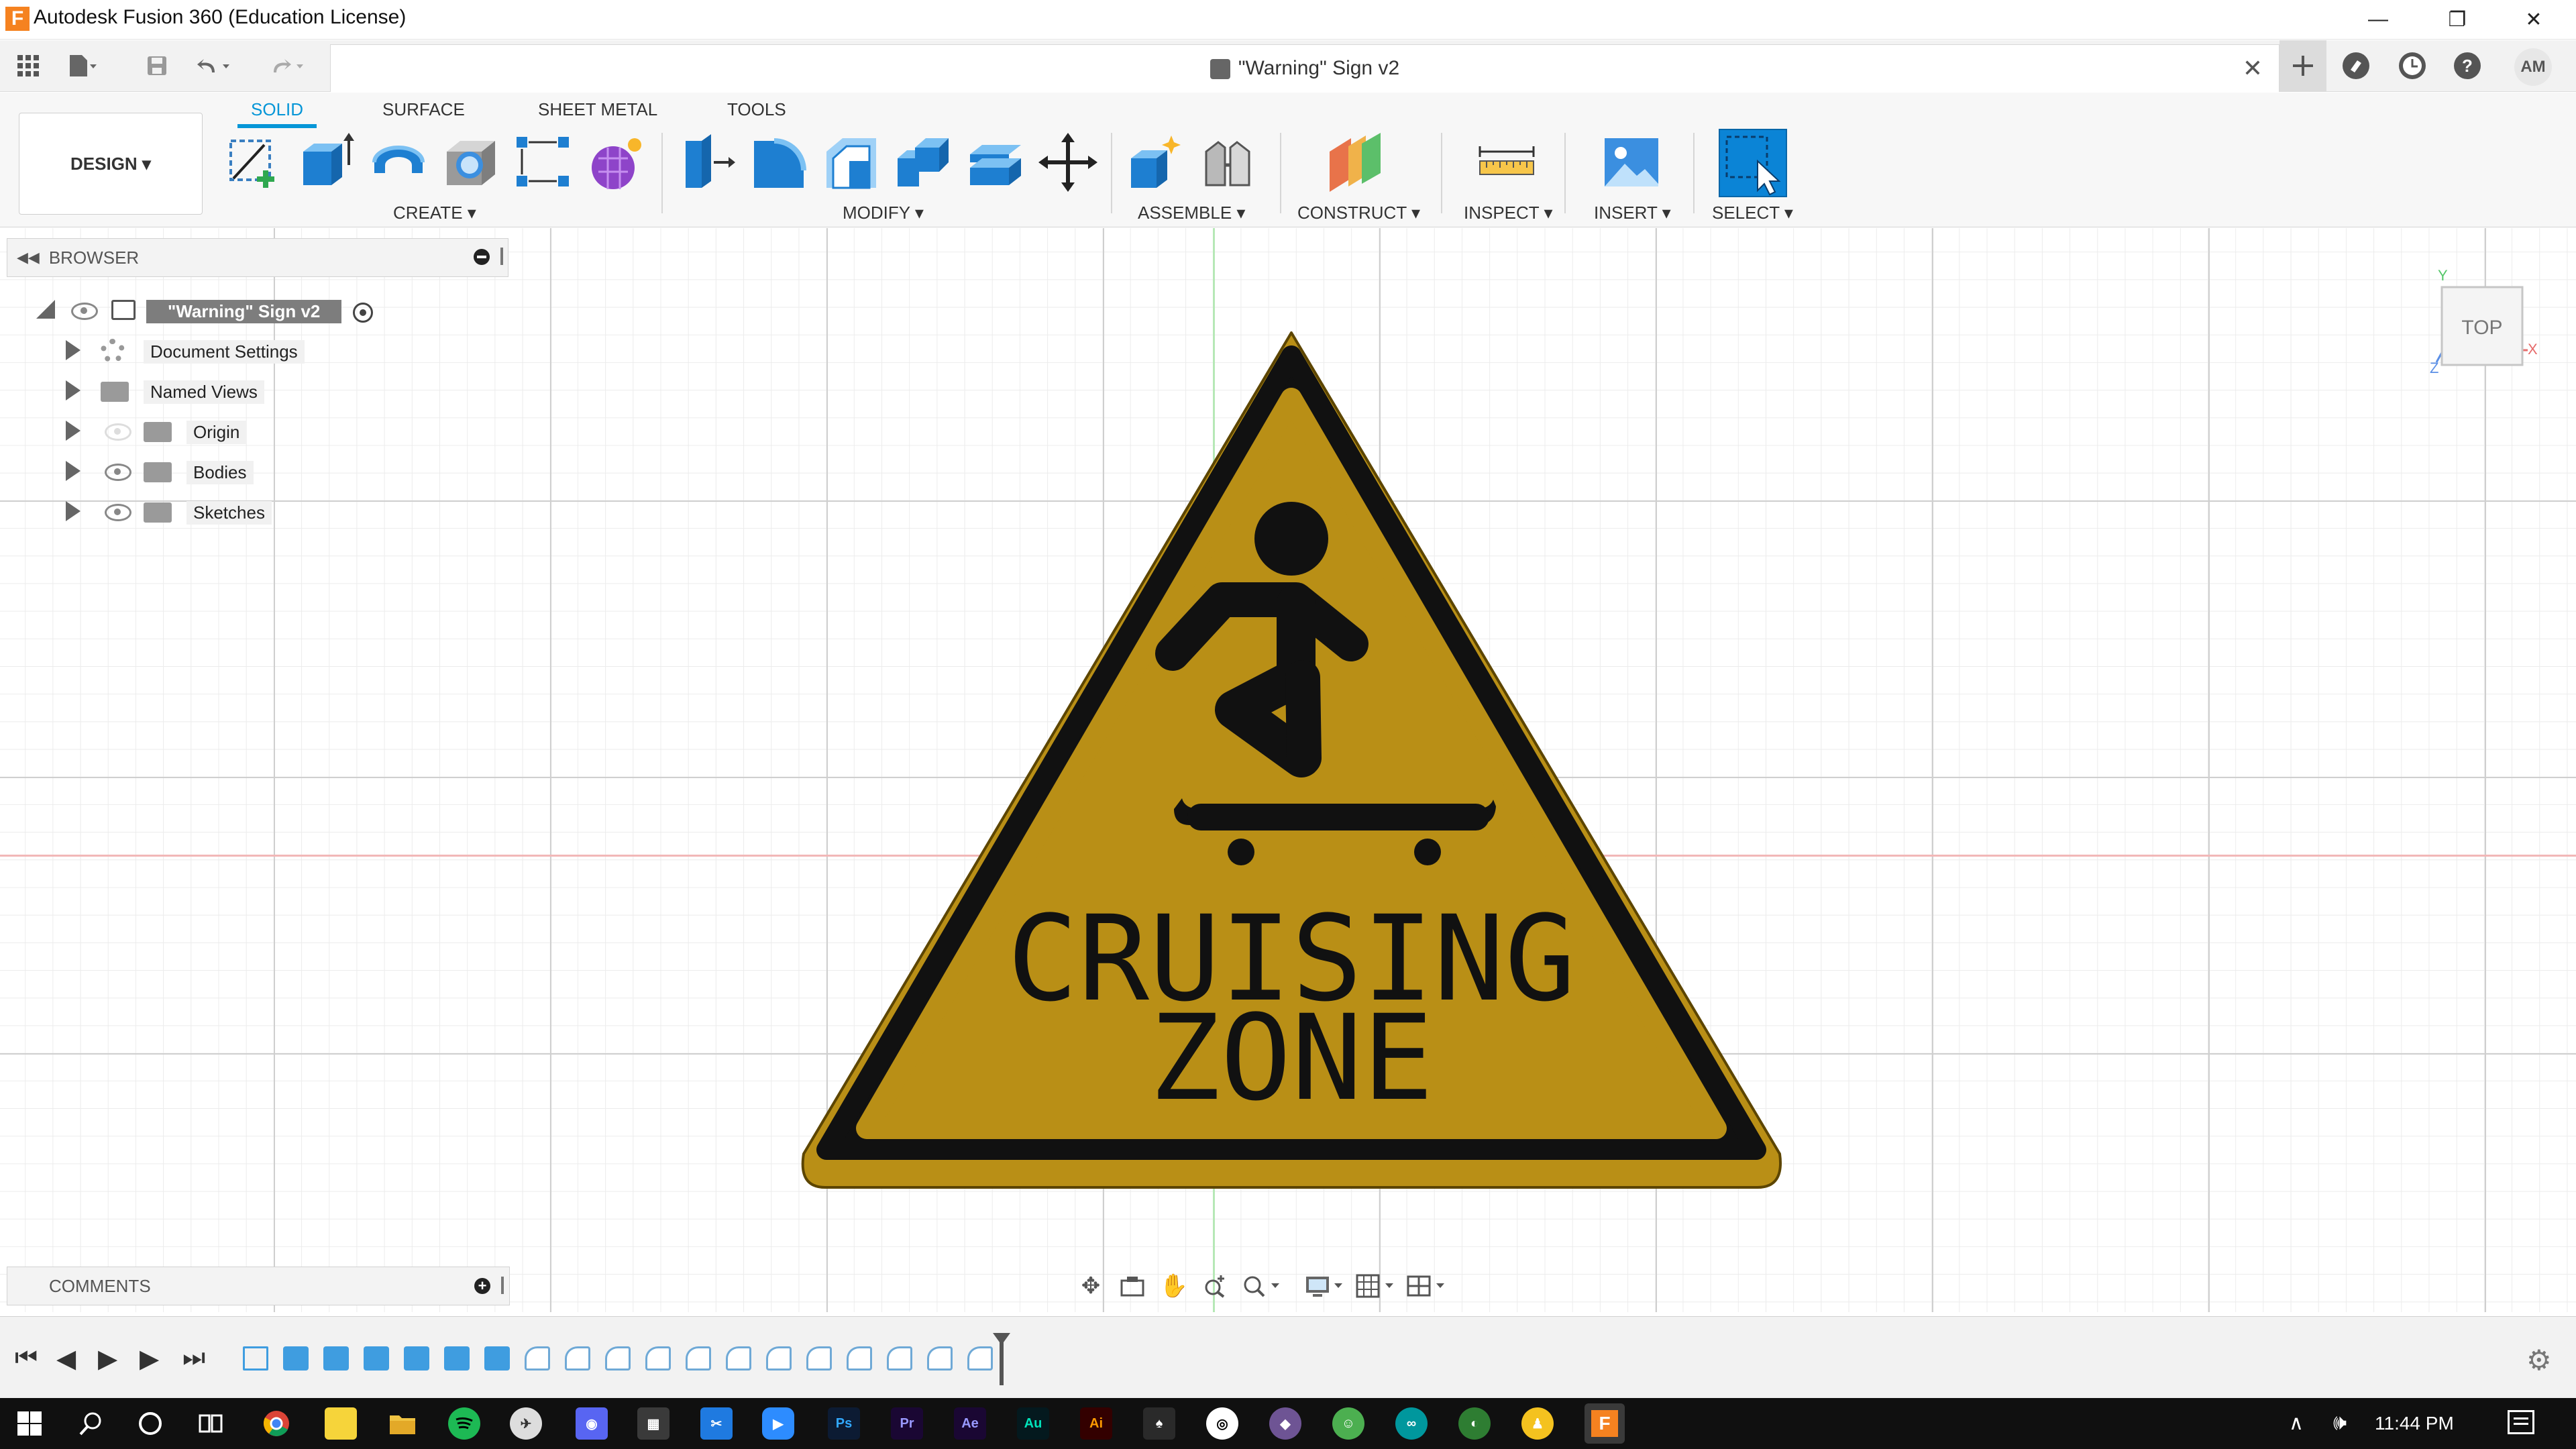 This screenshot has height=1449, width=2576. I want to click on offset-plane-icon, so click(1355, 162).